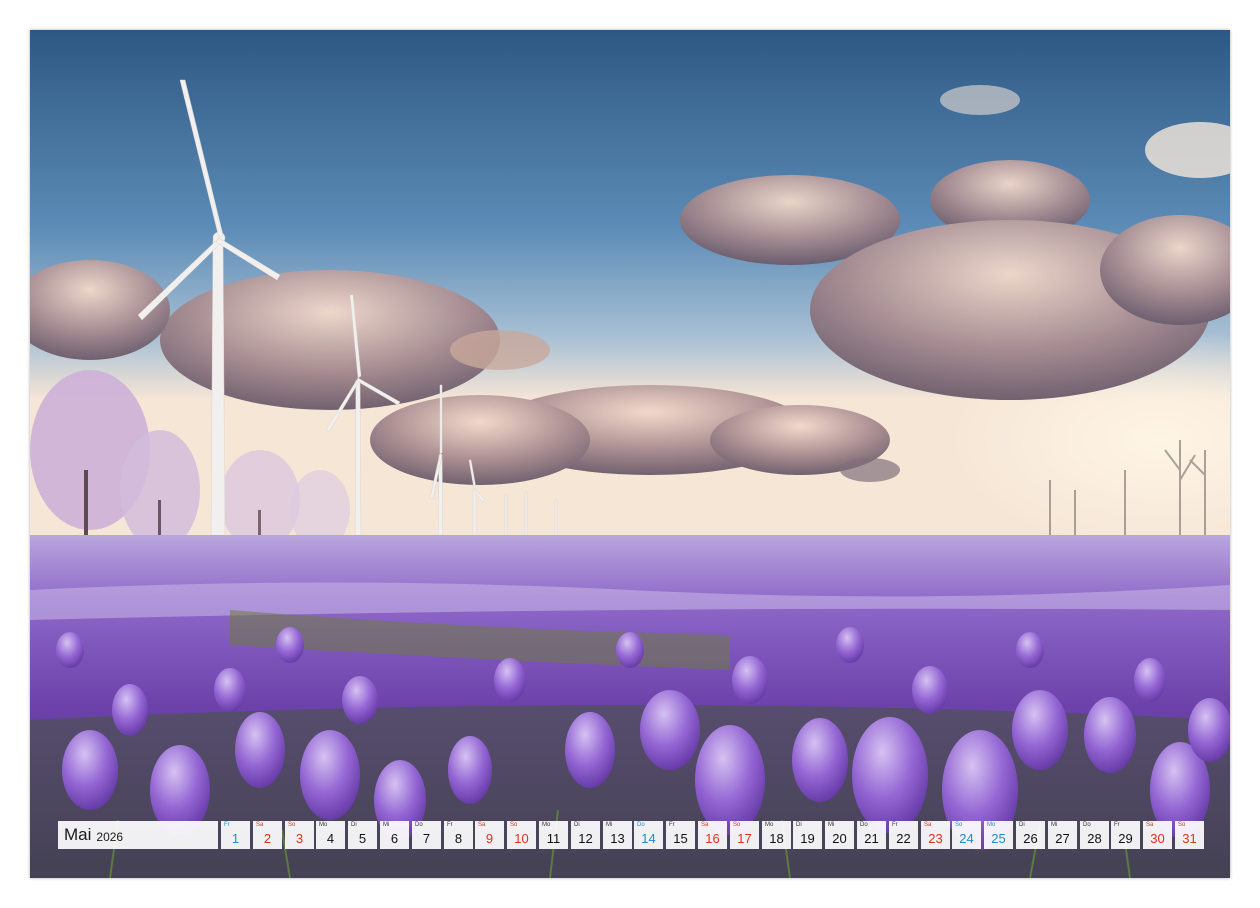 The width and height of the screenshot is (1260, 908). I want to click on day-cell: Sa 16, so click(712, 835).